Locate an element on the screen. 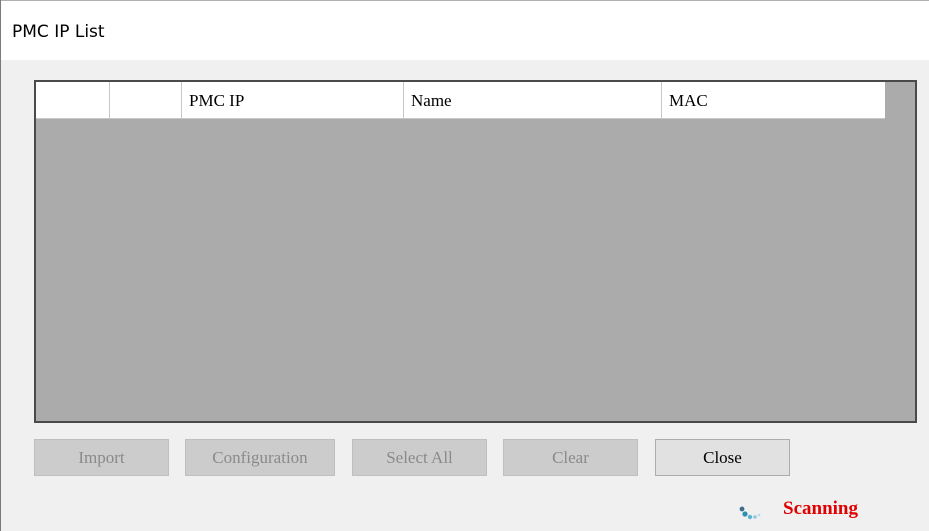 Image resolution: width=929 pixels, height=531 pixels. title-bar: PMC IP List is located at coordinates (465, 30).